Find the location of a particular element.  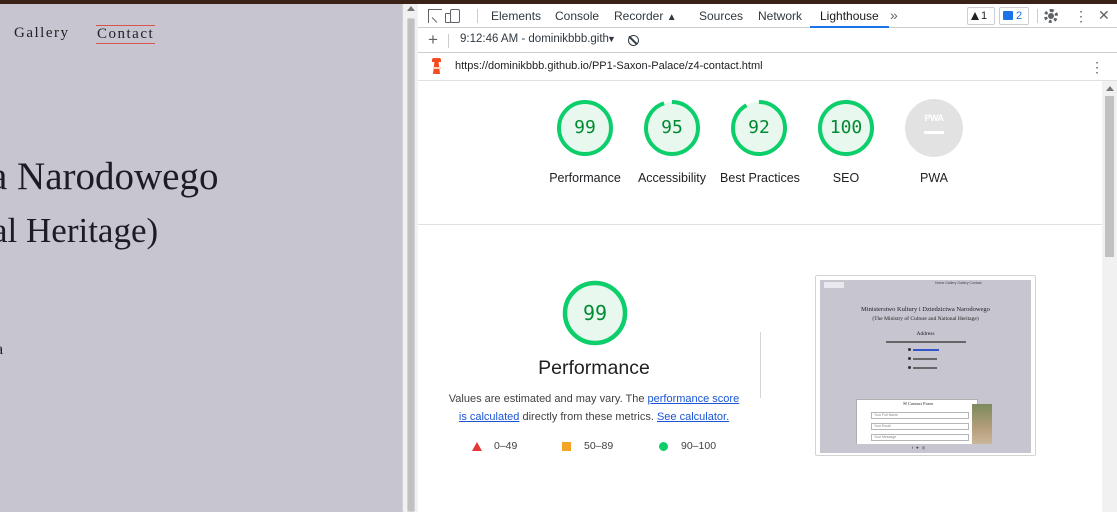

gear-icon is located at coordinates (1051, 16).